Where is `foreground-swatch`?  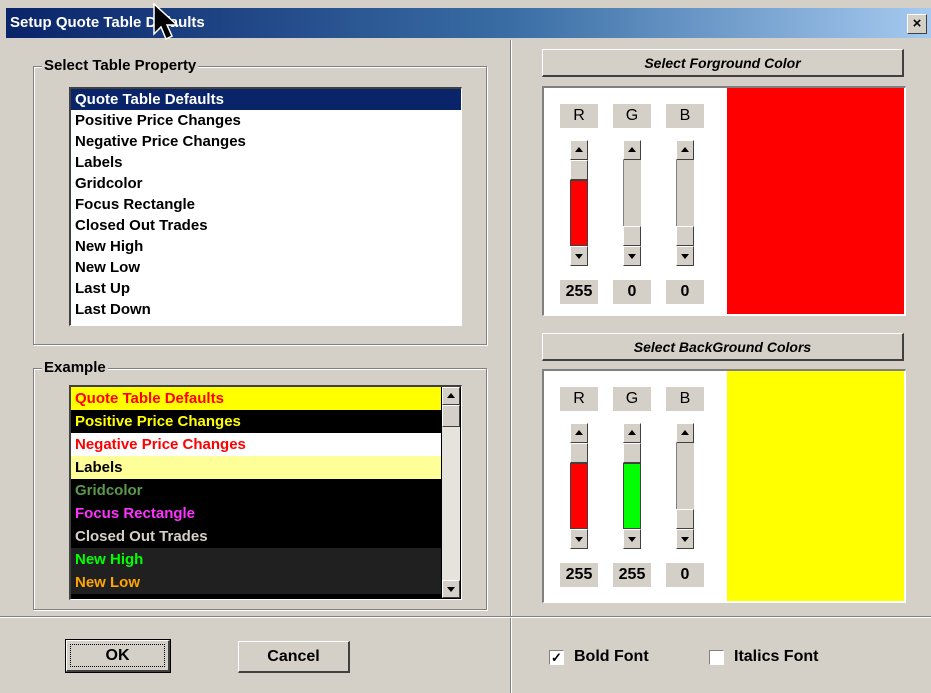
foreground-swatch is located at coordinates (815, 201).